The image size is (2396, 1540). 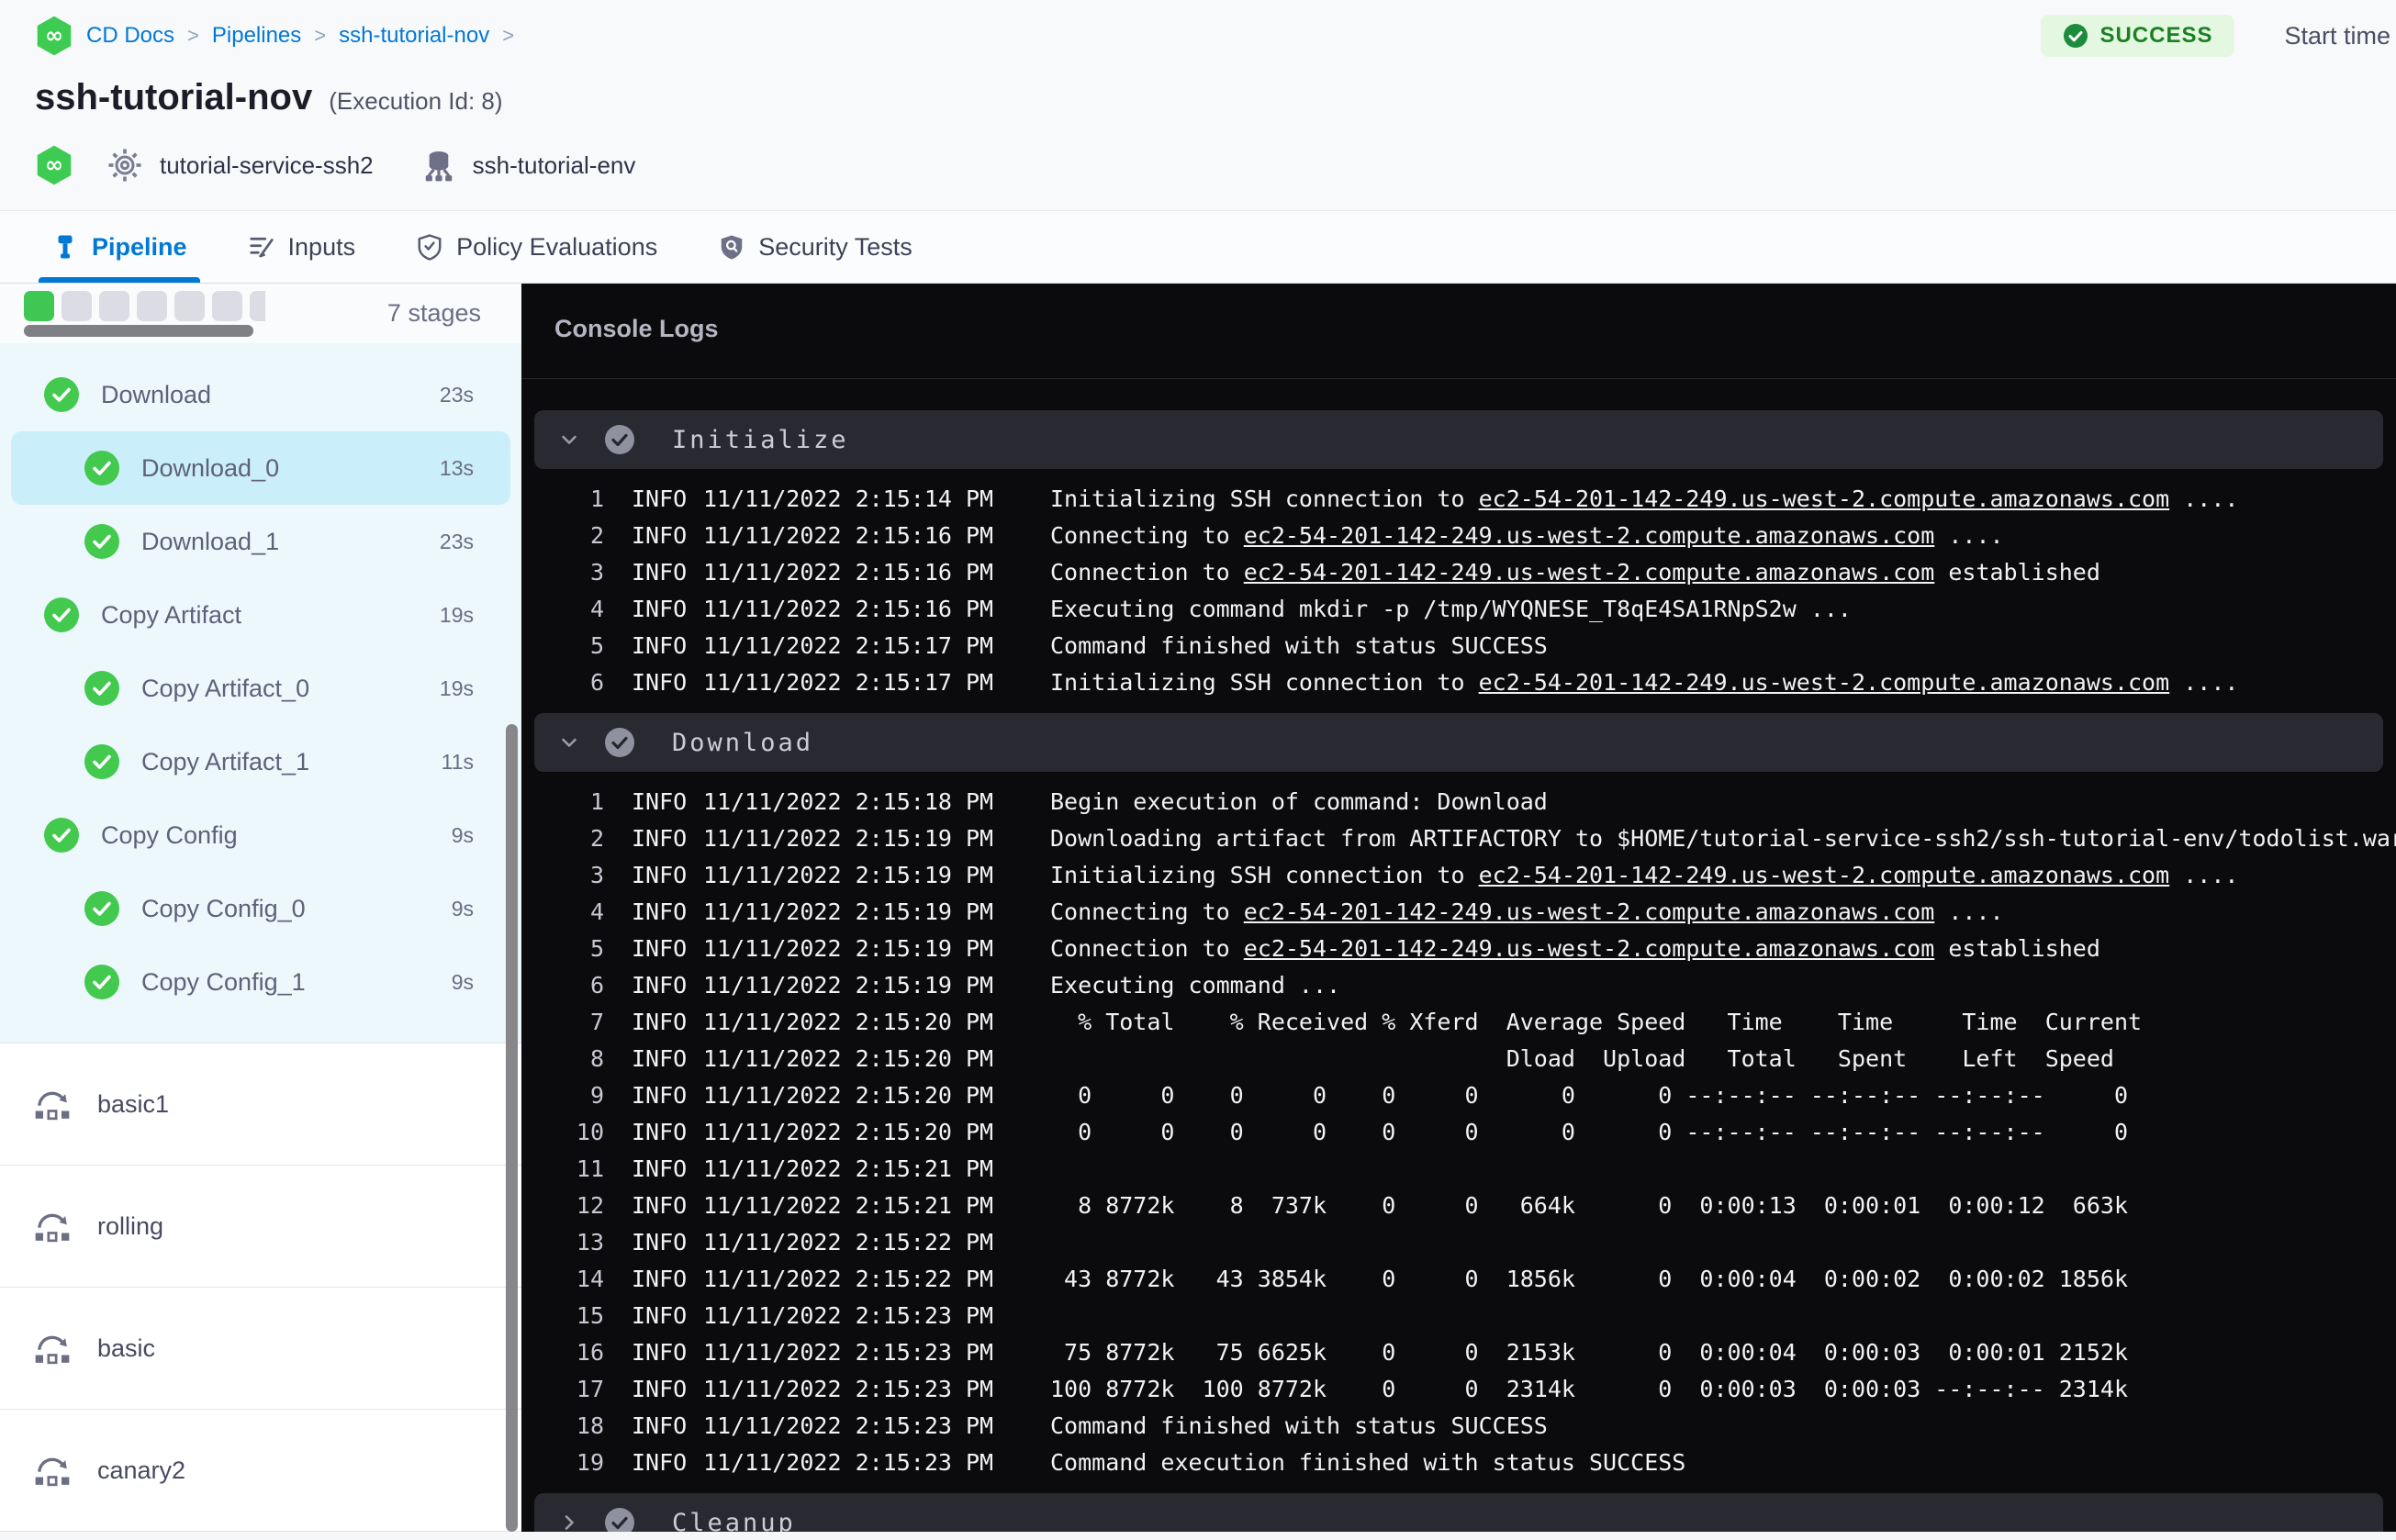 I want to click on tab-inputs: Inputs, so click(x=302, y=247).